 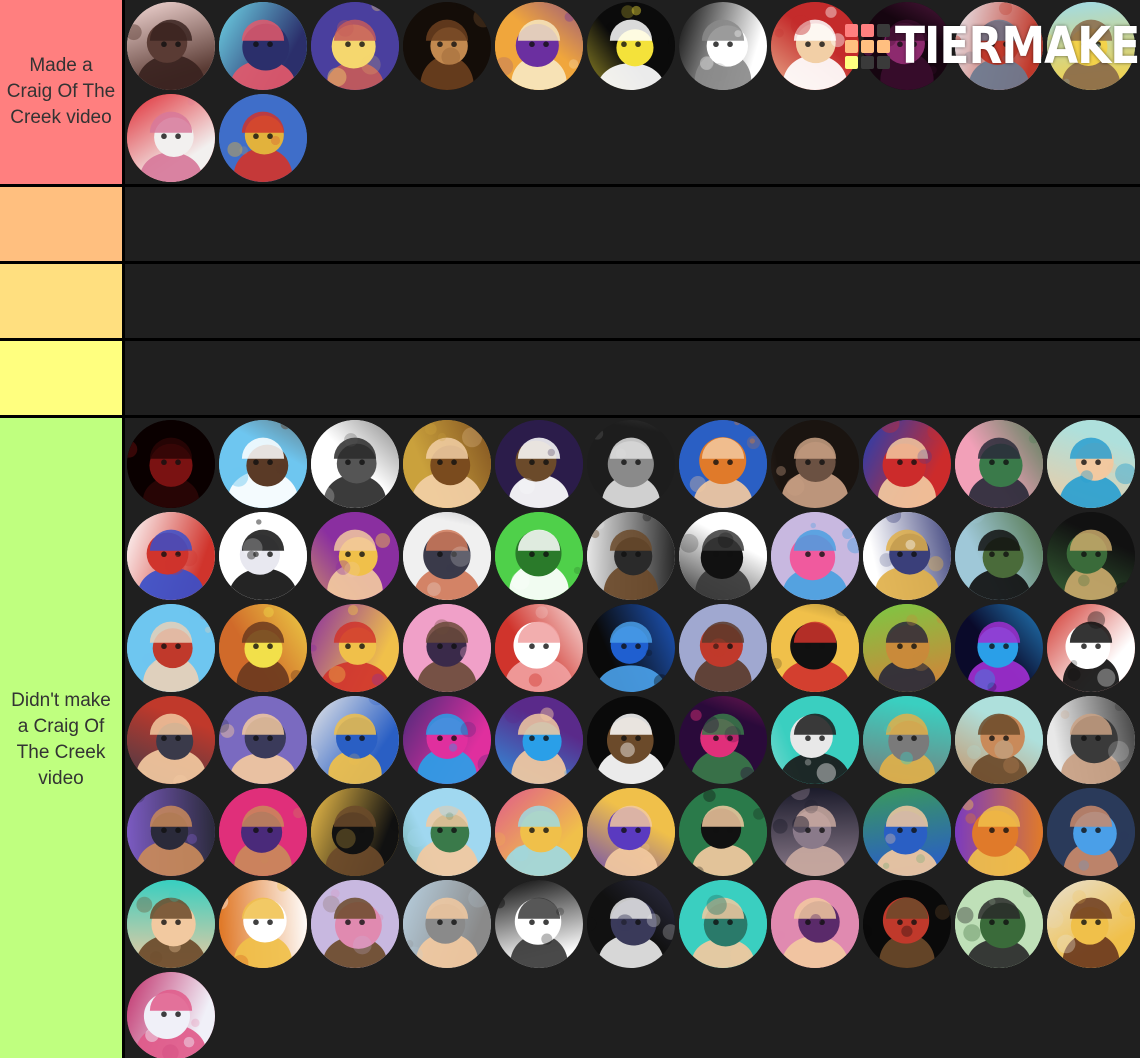 What do you see at coordinates (171, 1015) in the screenshot?
I see `white-snowman-pink-avatar` at bounding box center [171, 1015].